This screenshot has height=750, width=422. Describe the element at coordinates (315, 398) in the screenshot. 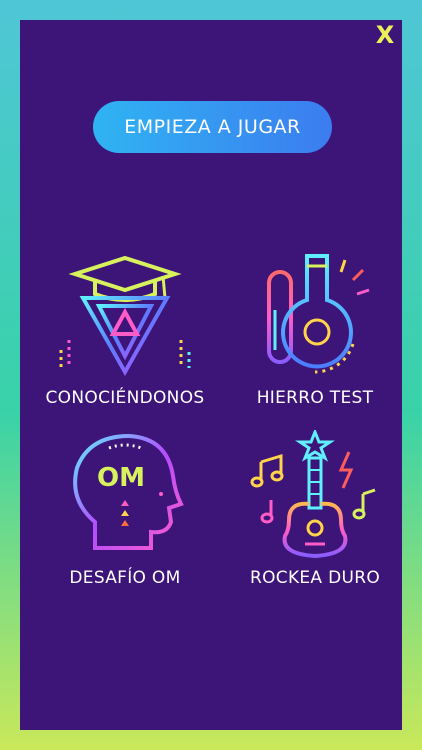

I see `tile-label: HIERRO TEST` at that location.